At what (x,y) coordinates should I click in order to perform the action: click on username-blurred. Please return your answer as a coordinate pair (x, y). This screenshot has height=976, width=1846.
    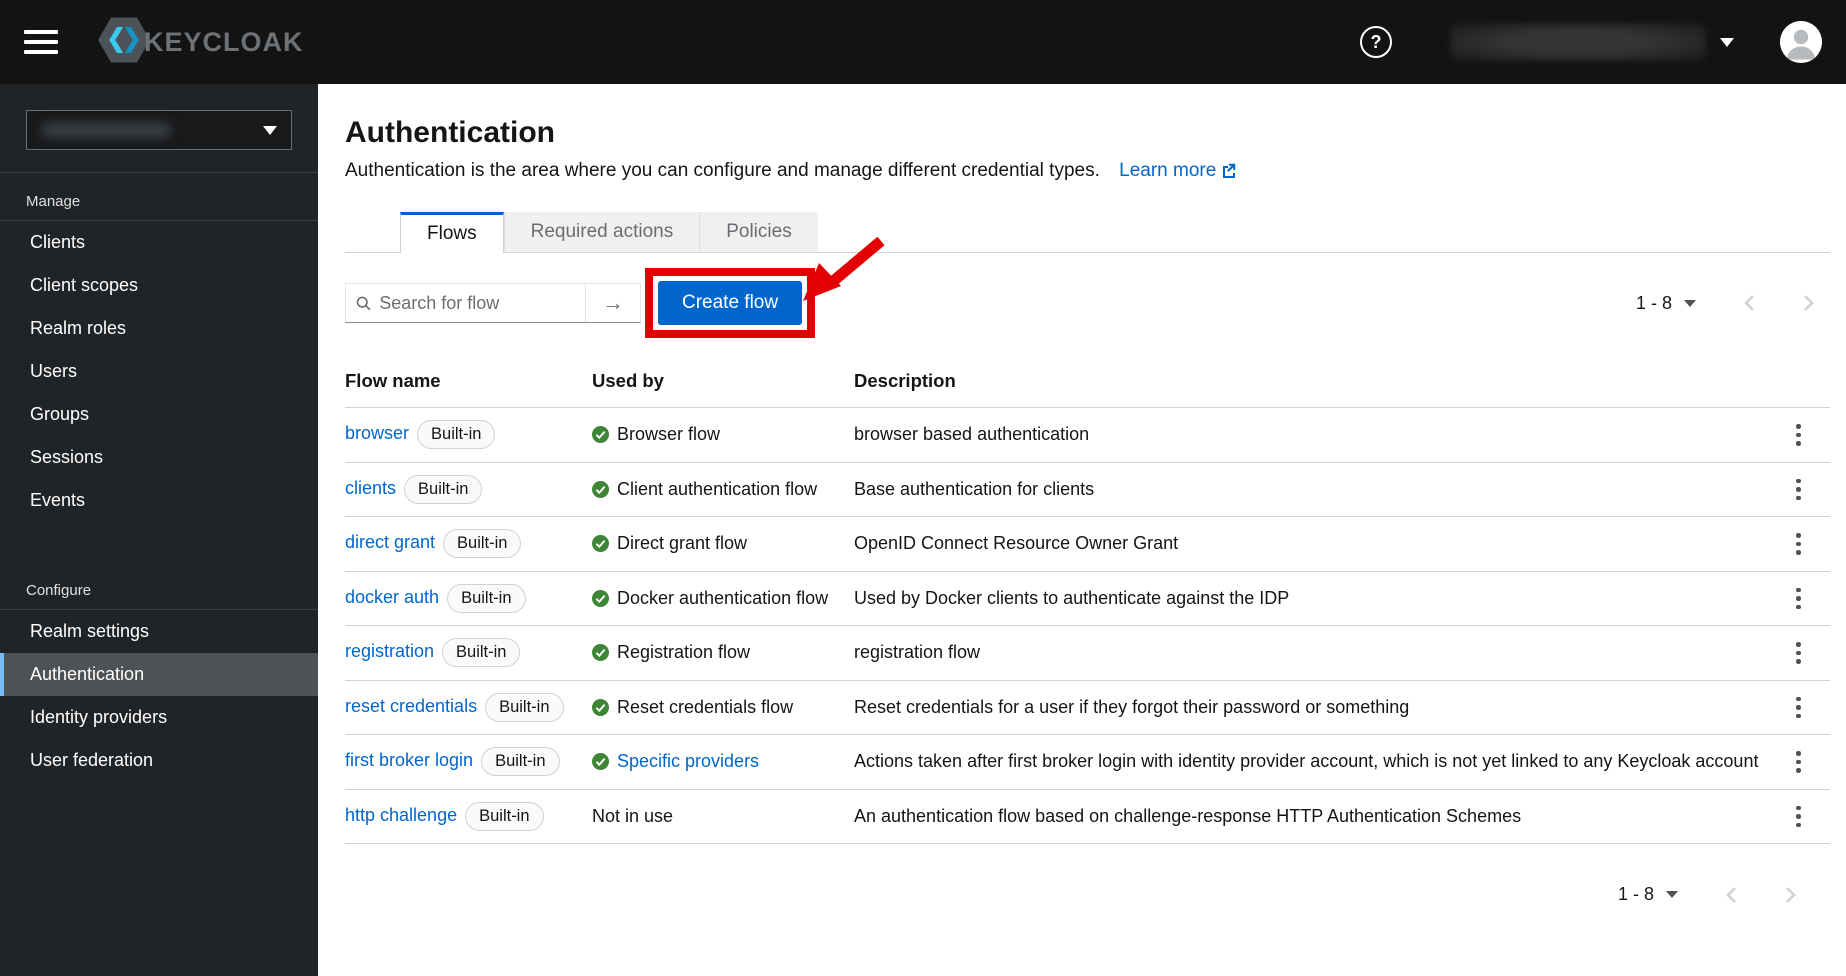
    Looking at the image, I should click on (1578, 42).